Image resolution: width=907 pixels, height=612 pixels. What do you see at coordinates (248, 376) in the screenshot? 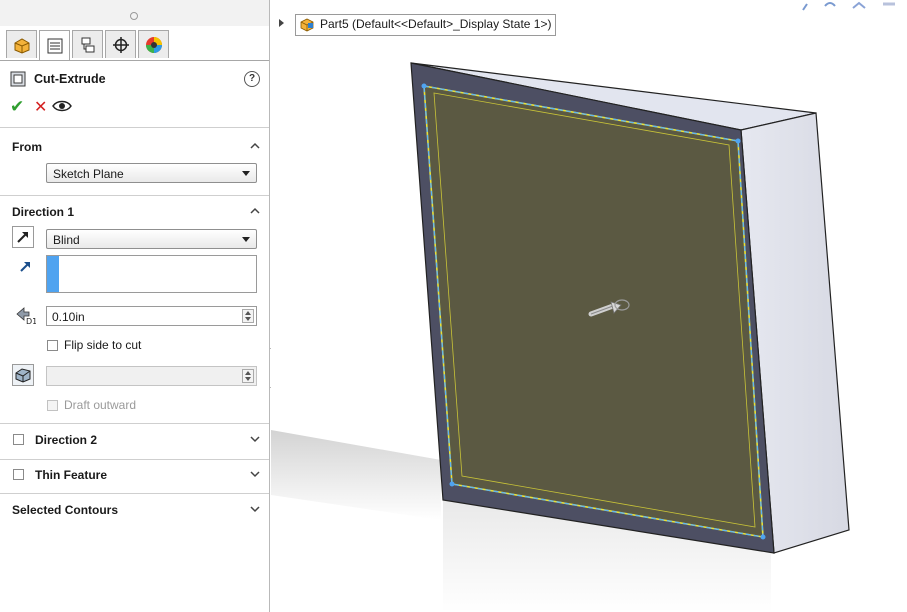
I see `draft-angle-spinner` at bounding box center [248, 376].